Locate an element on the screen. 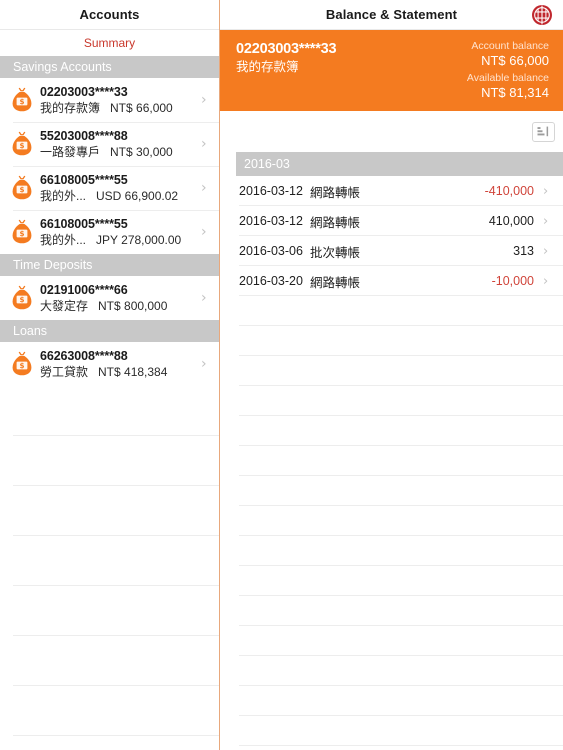  transaction-amount: 410,000 is located at coordinates (511, 221).